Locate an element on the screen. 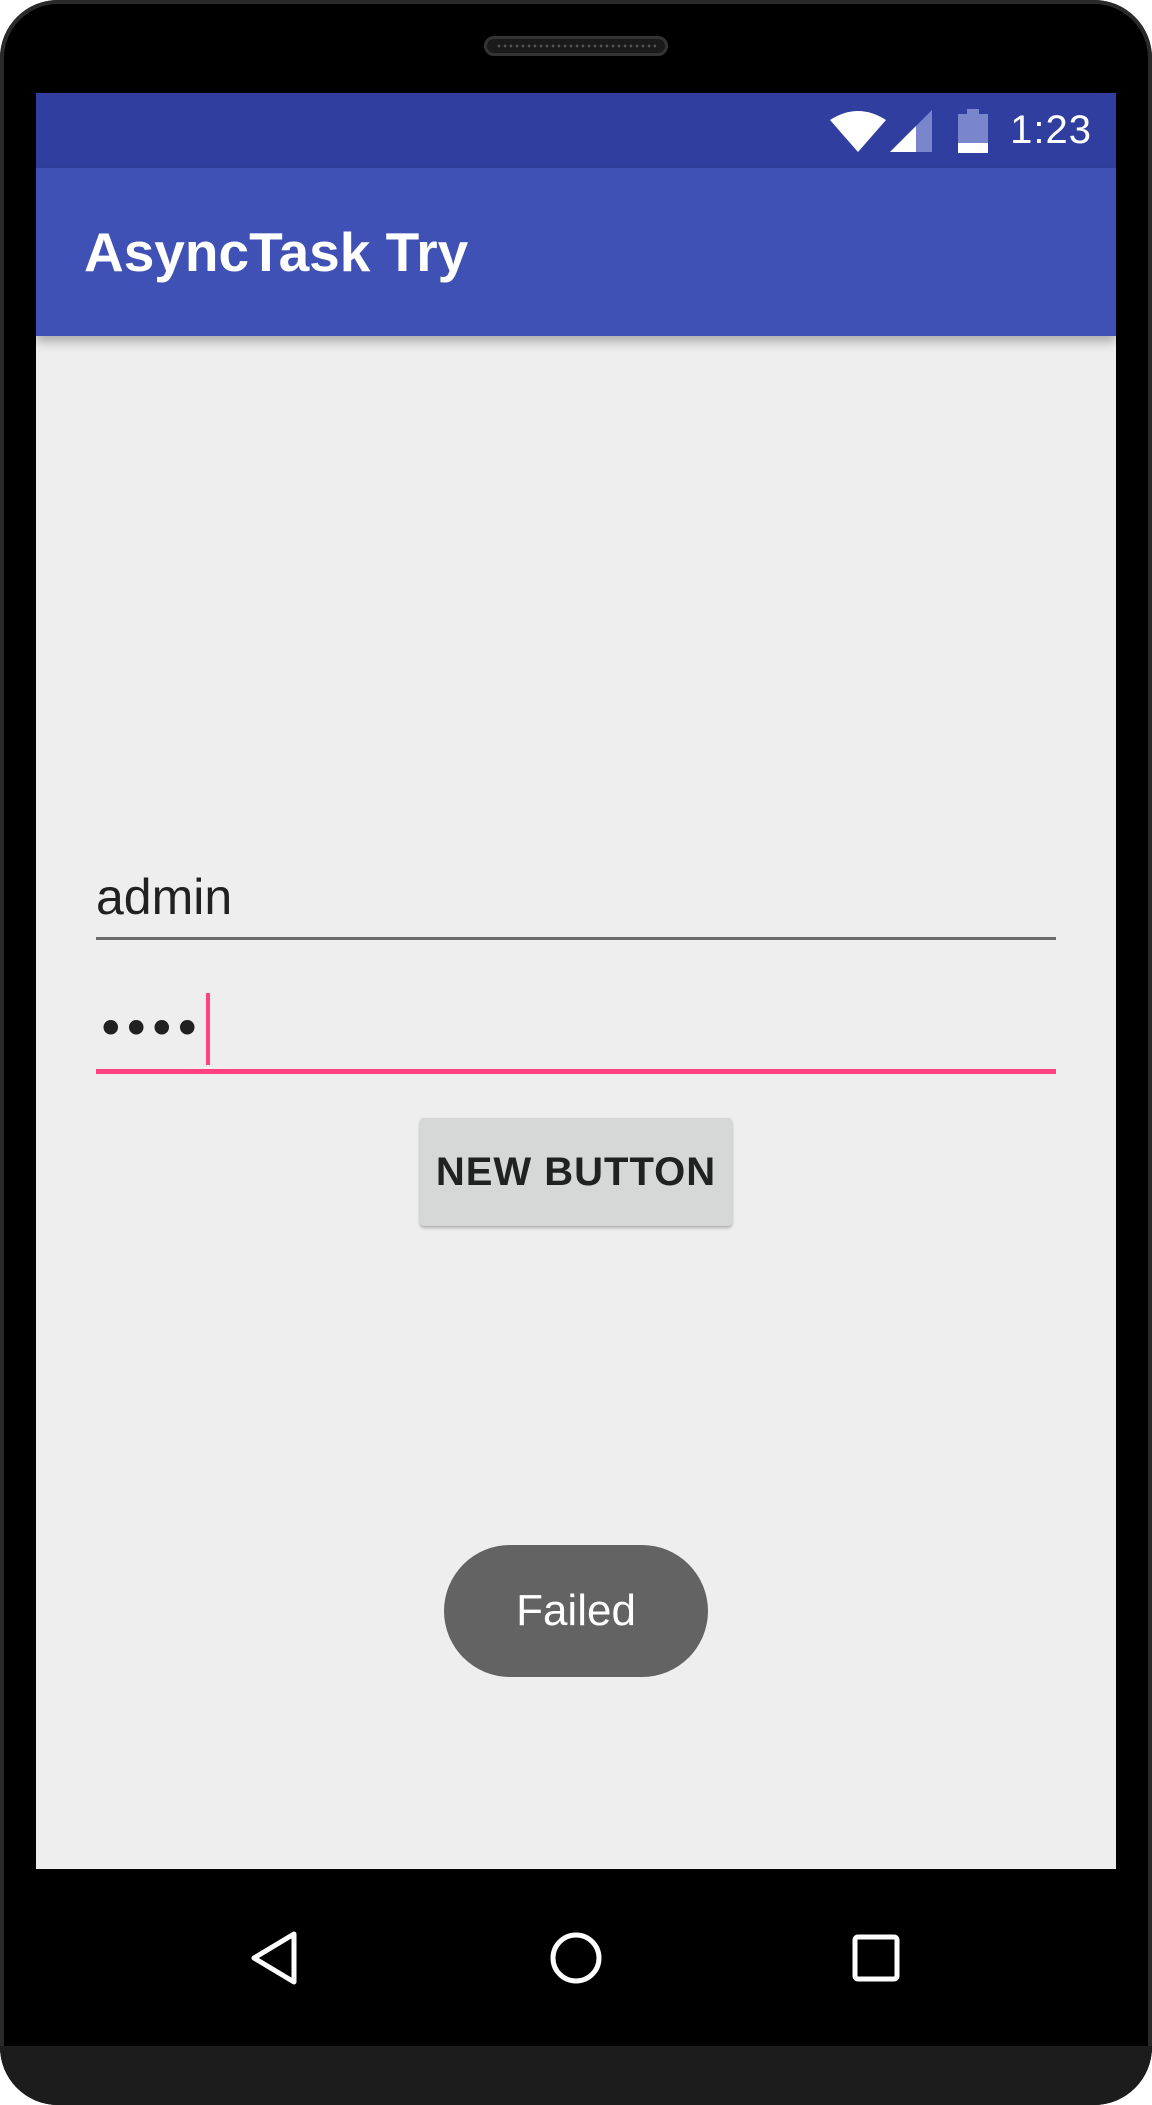 This screenshot has width=1152, height=2105. back-icon is located at coordinates (274, 1957).